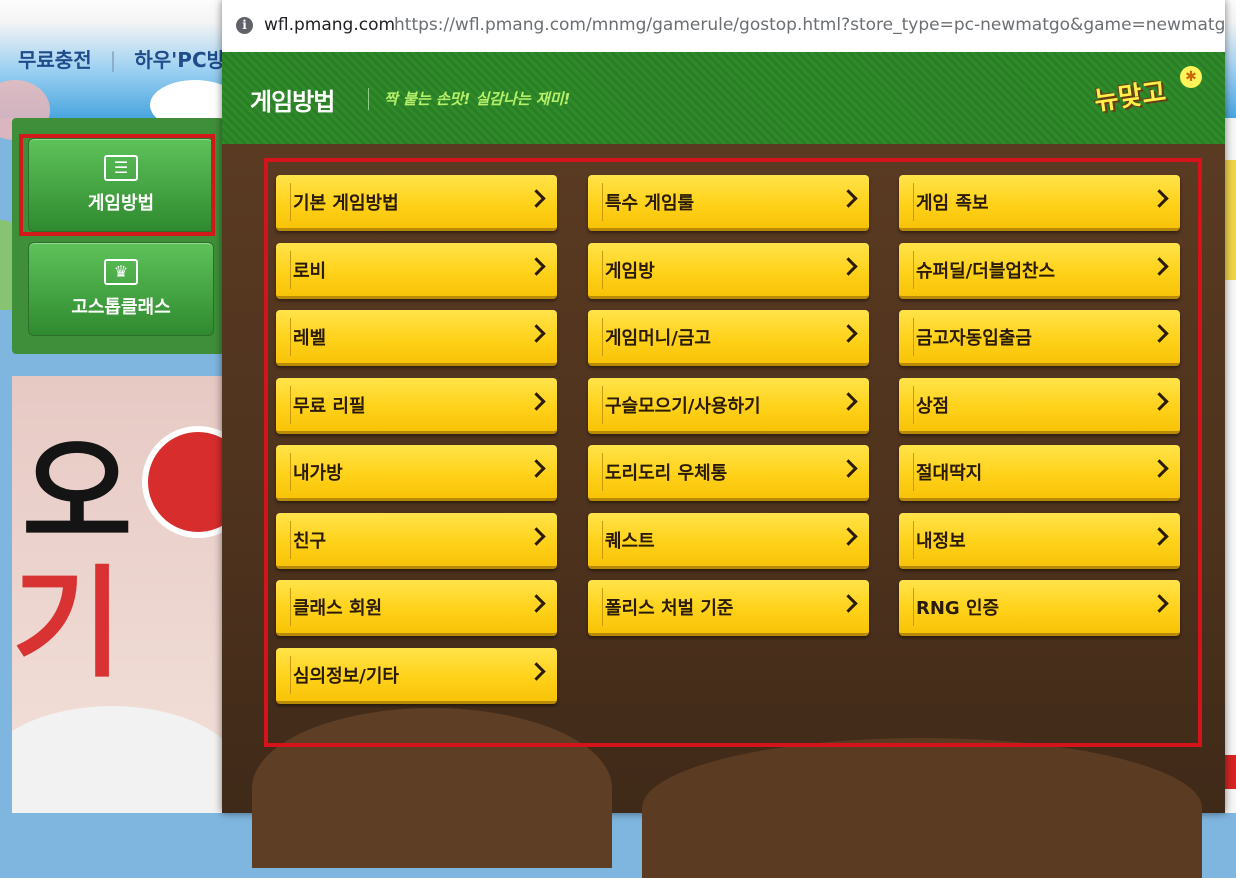 This screenshot has width=1236, height=878. Describe the element at coordinates (1039, 473) in the screenshot. I see `menu-item: 절대딱지` at that location.